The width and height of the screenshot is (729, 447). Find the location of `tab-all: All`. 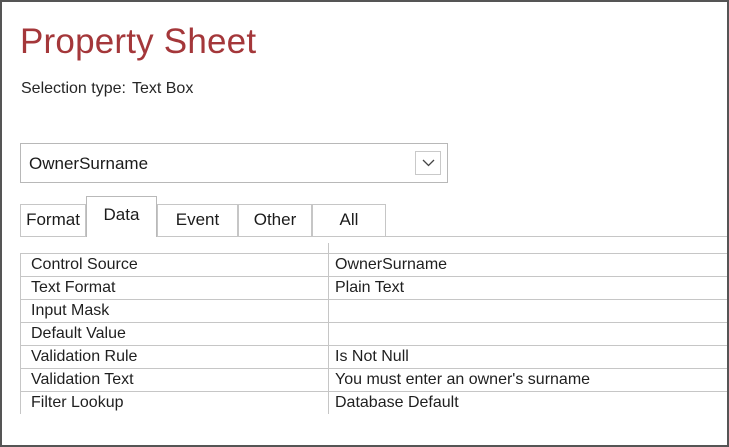

tab-all: All is located at coordinates (349, 220).